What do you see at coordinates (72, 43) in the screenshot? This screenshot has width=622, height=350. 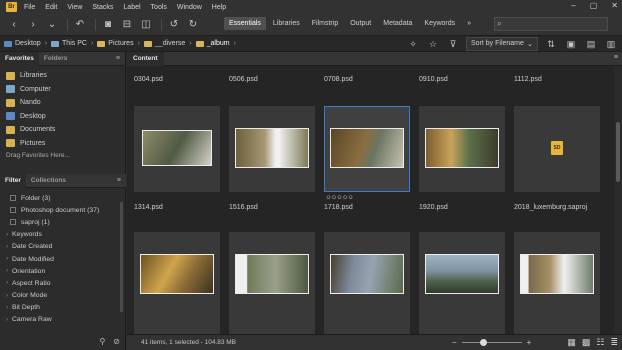 I see `breadcrumb-this-pc: This PC ›` at bounding box center [72, 43].